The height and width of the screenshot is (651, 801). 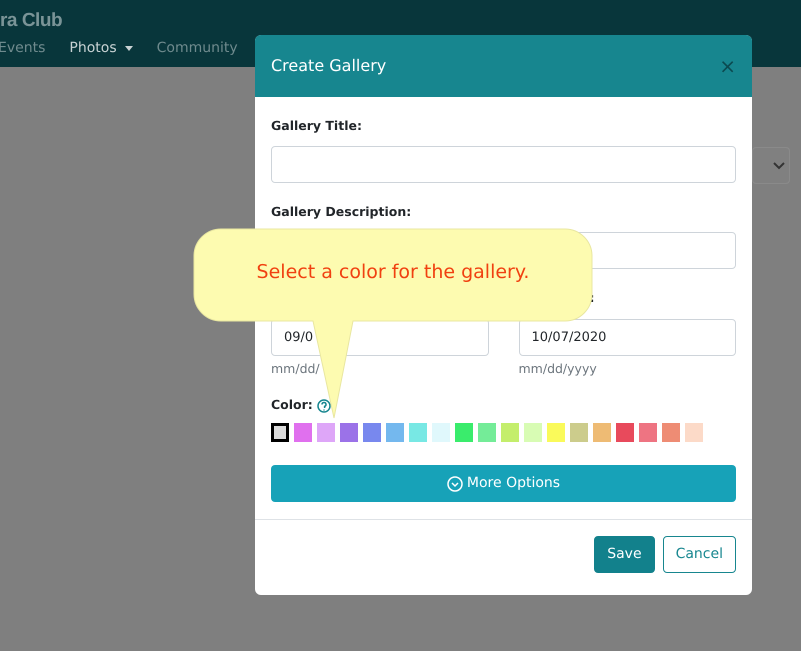 I want to click on help-icon, so click(x=323, y=405).